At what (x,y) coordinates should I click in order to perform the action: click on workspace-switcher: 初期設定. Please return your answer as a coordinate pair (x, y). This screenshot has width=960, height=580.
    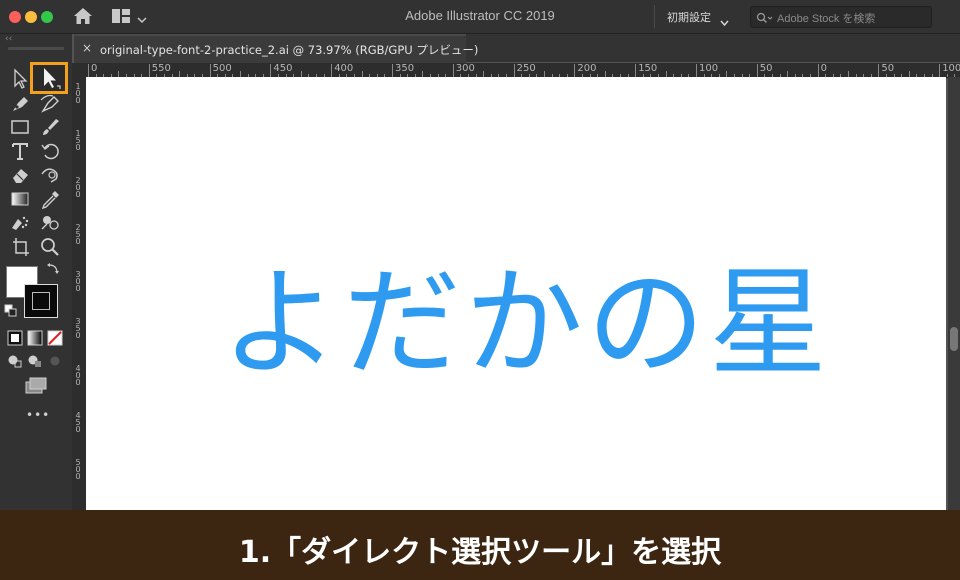
    Looking at the image, I should click on (689, 17).